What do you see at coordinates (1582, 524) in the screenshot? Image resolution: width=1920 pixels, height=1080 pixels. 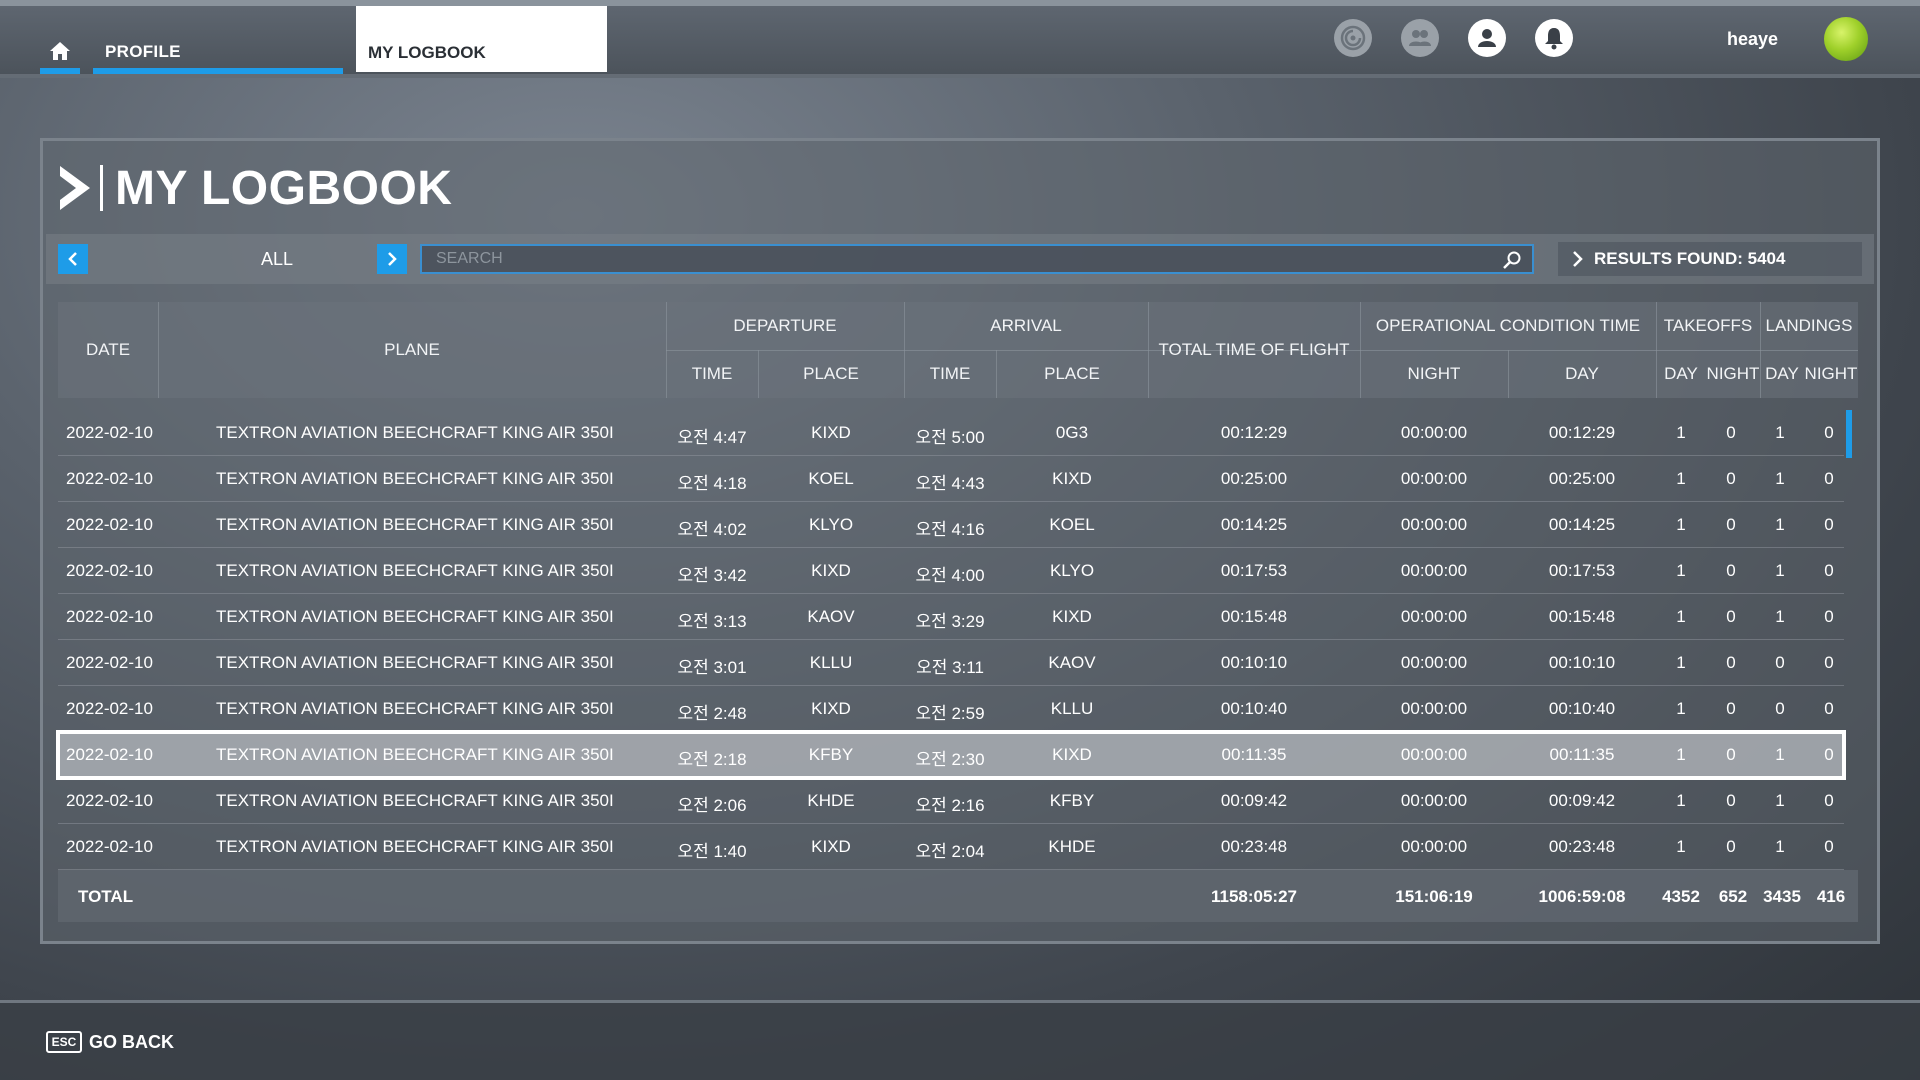 I see `cell-day: 00:14:25` at bounding box center [1582, 524].